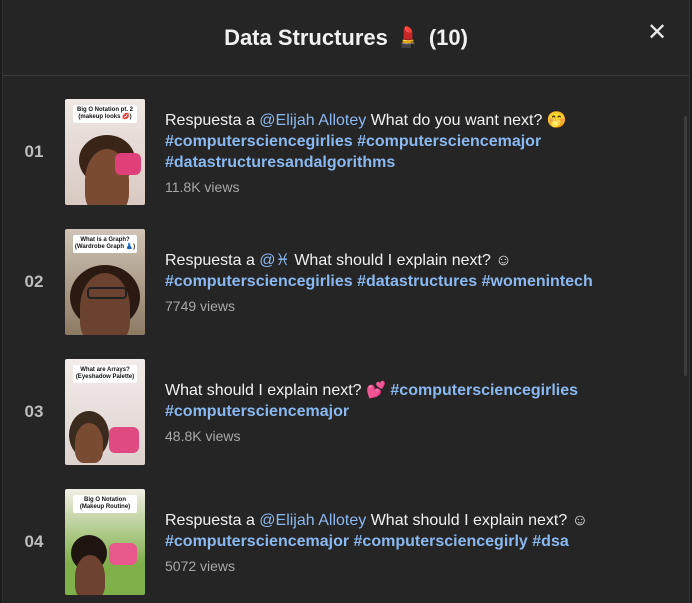 The image size is (692, 603). I want to click on mention-link: @♓, so click(274, 260).